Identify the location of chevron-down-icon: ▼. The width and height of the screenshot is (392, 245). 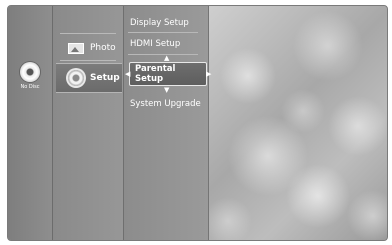
(167, 90).